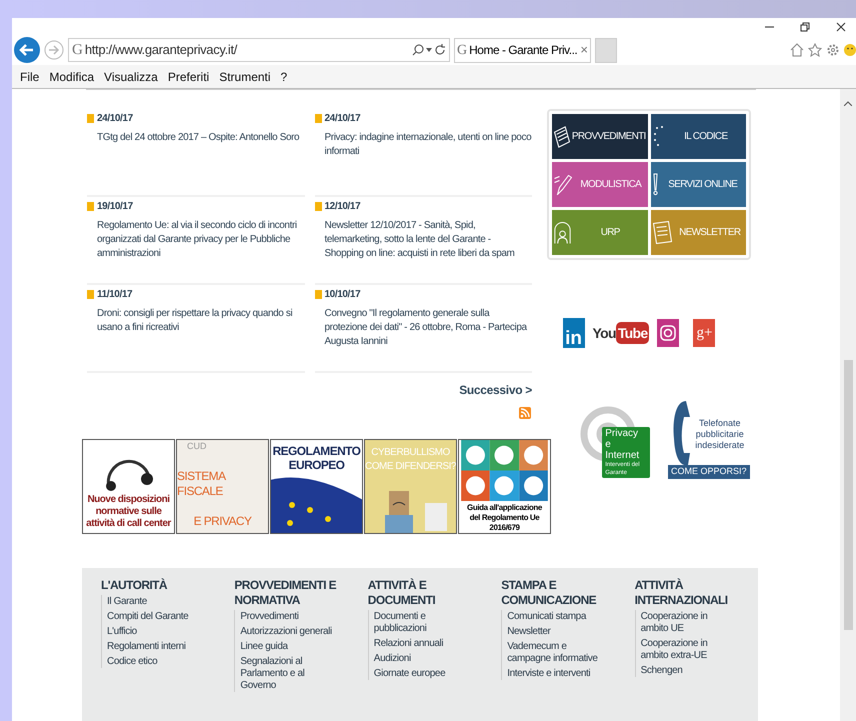 This screenshot has width=856, height=721. What do you see at coordinates (710, 233) in the screenshot?
I see `tile-label: NEWSLETTER` at bounding box center [710, 233].